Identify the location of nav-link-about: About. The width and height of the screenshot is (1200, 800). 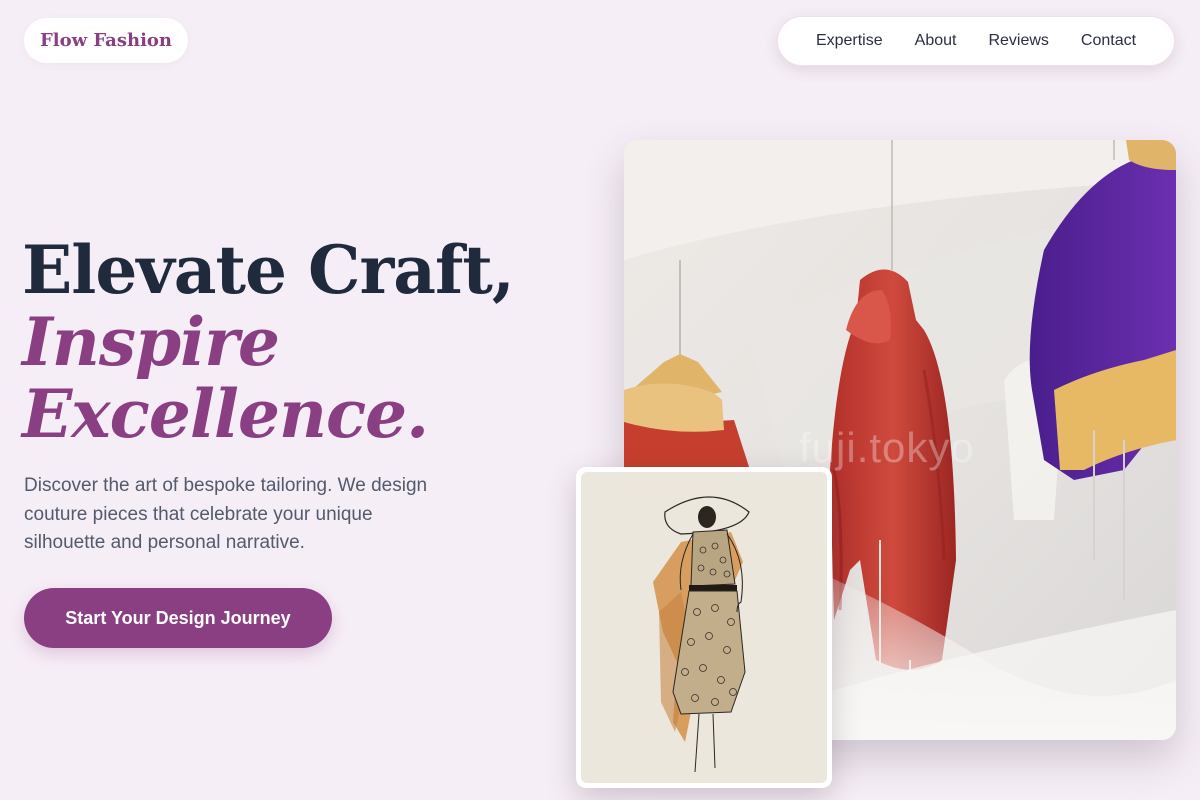
(936, 41).